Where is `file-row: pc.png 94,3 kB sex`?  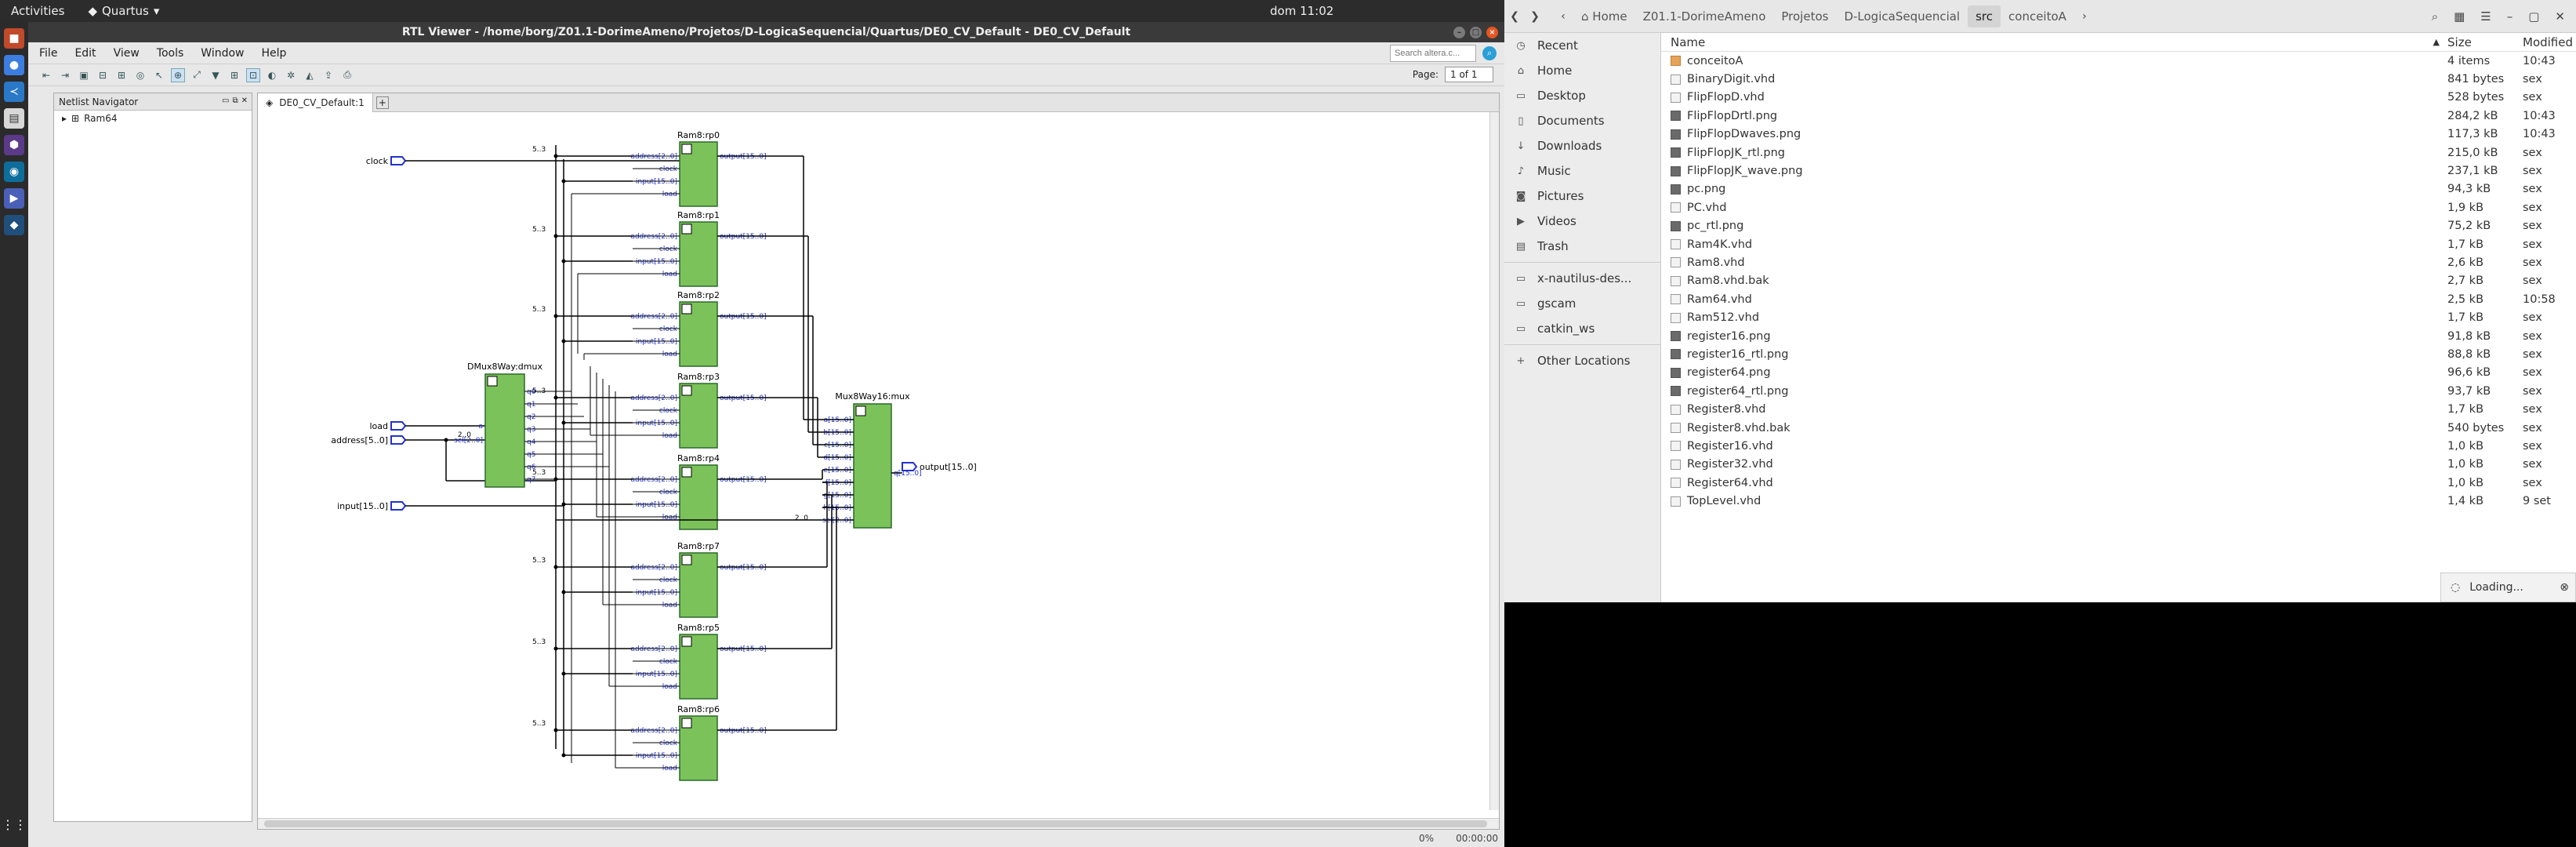 file-row: pc.png 94,3 kB sex is located at coordinates (2118, 189).